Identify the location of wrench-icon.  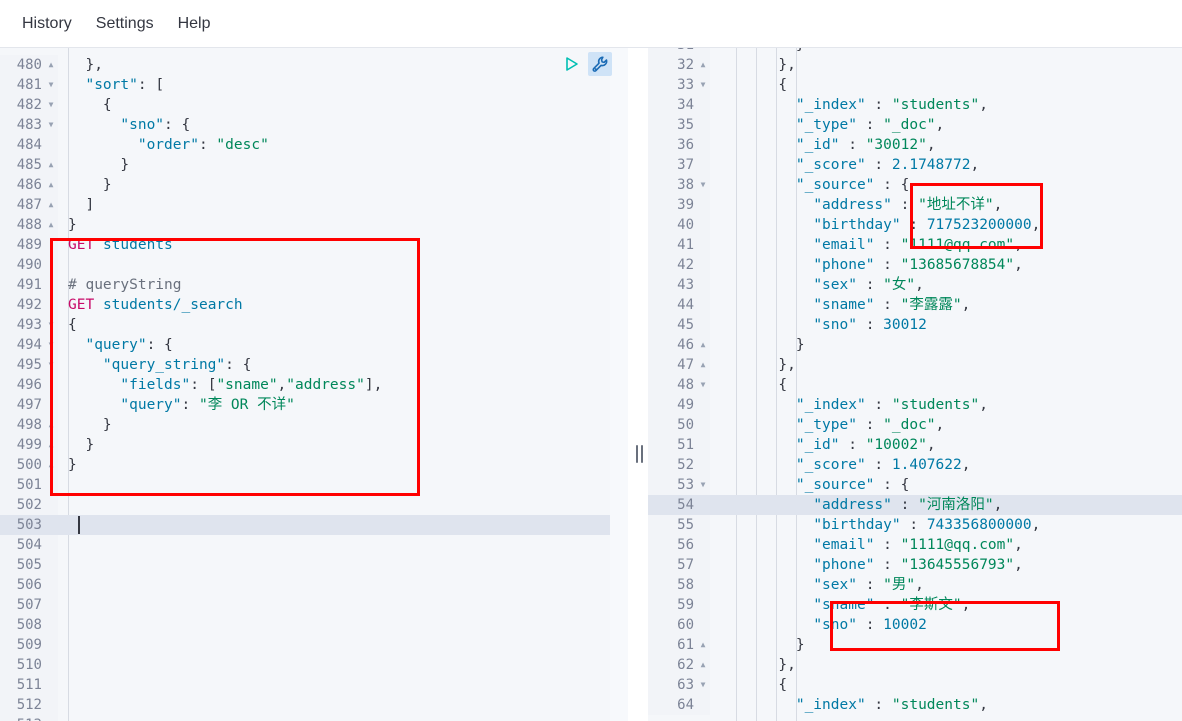
(600, 64).